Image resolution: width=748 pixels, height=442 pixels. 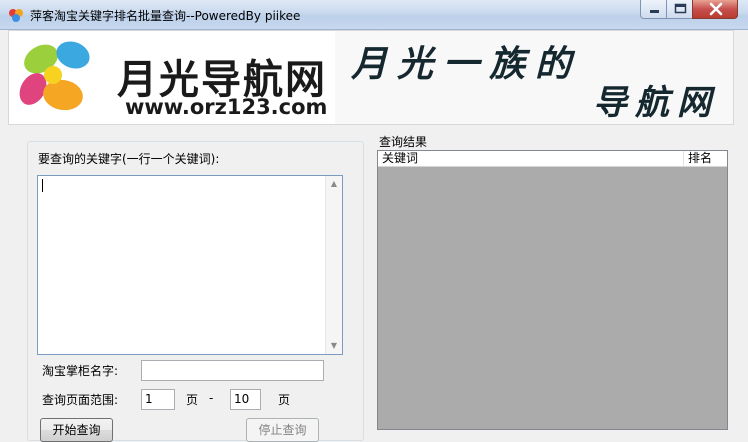 I want to click on page-to-input: 10, so click(x=245, y=399).